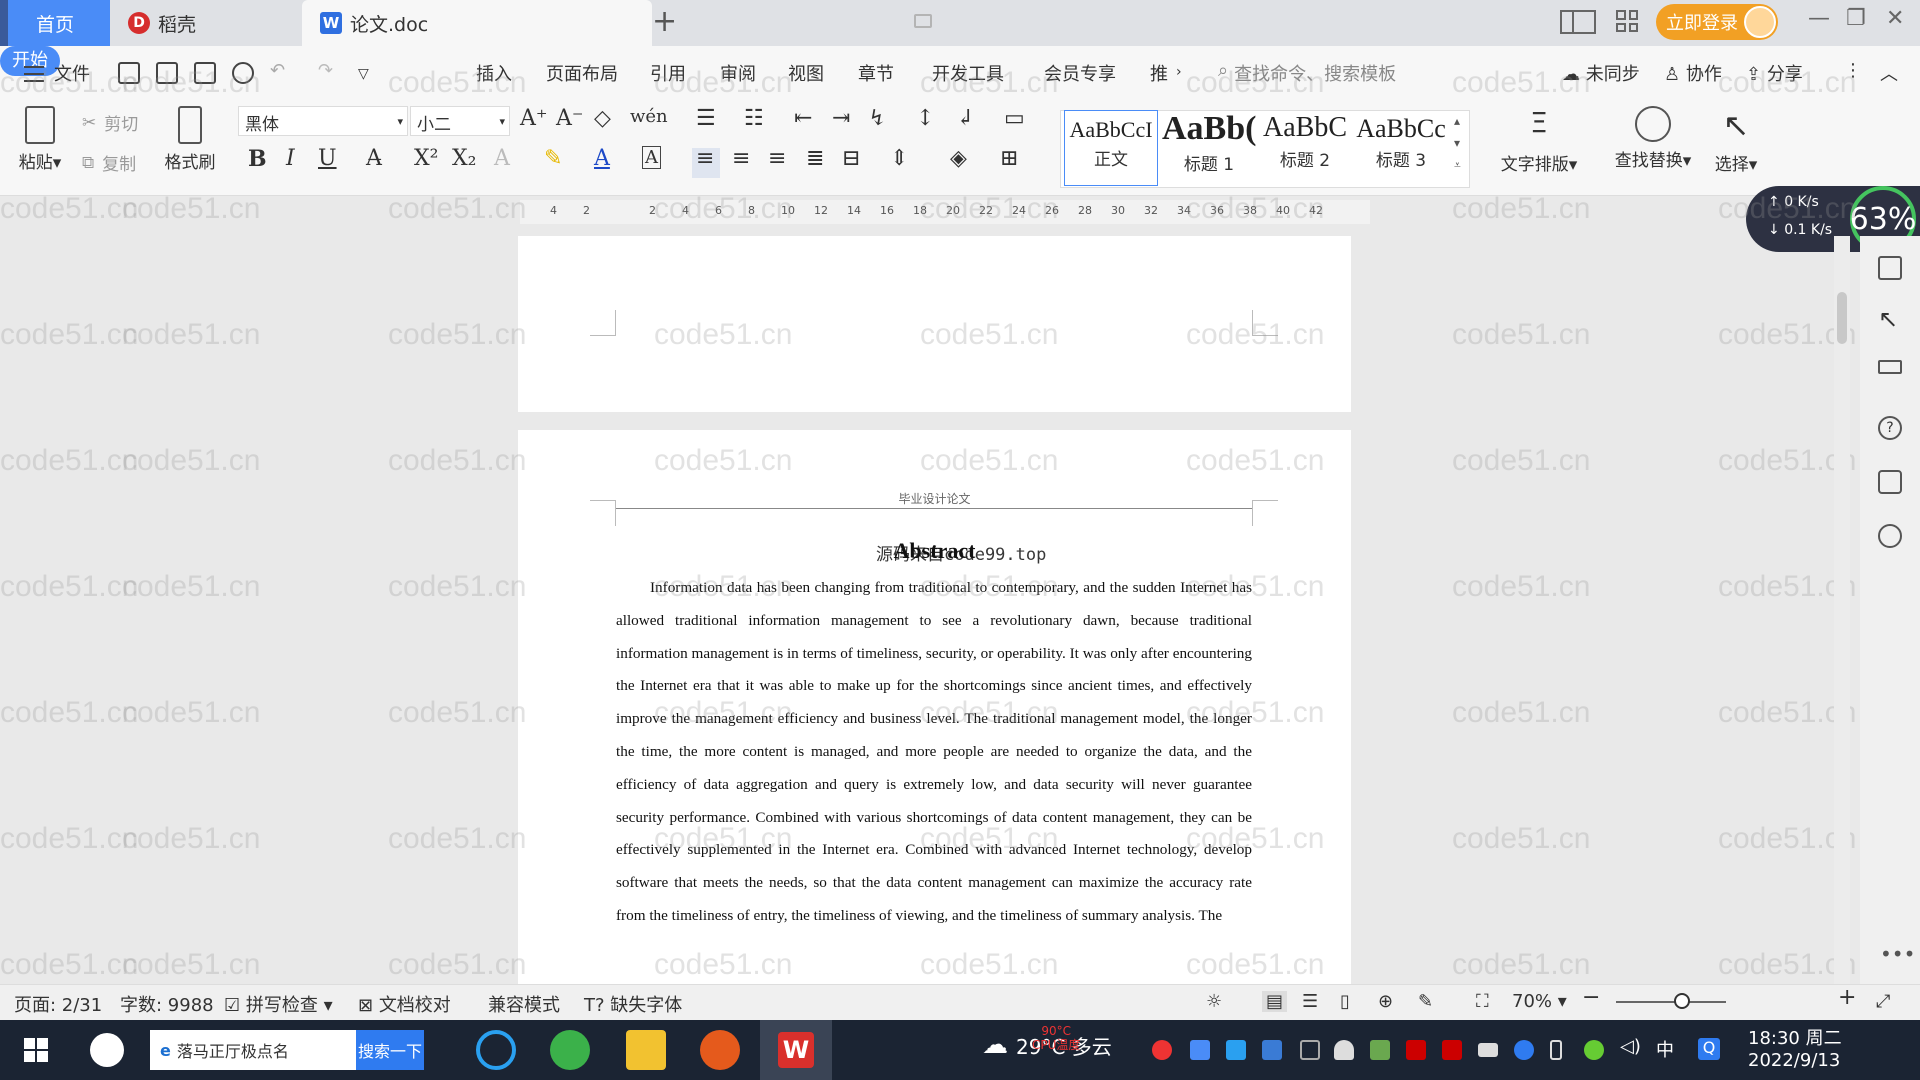  I want to click on collapse-ribbon-icon: ︿, so click(1889, 73).